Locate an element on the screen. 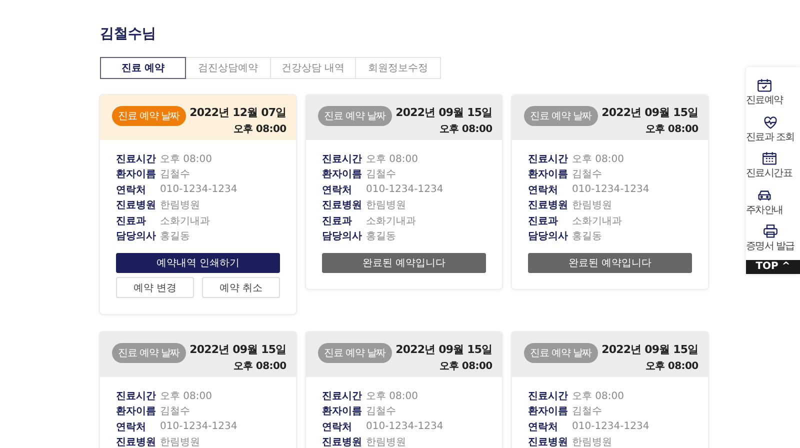 The image size is (800, 448). action-button: 예약 변경 is located at coordinates (155, 287).